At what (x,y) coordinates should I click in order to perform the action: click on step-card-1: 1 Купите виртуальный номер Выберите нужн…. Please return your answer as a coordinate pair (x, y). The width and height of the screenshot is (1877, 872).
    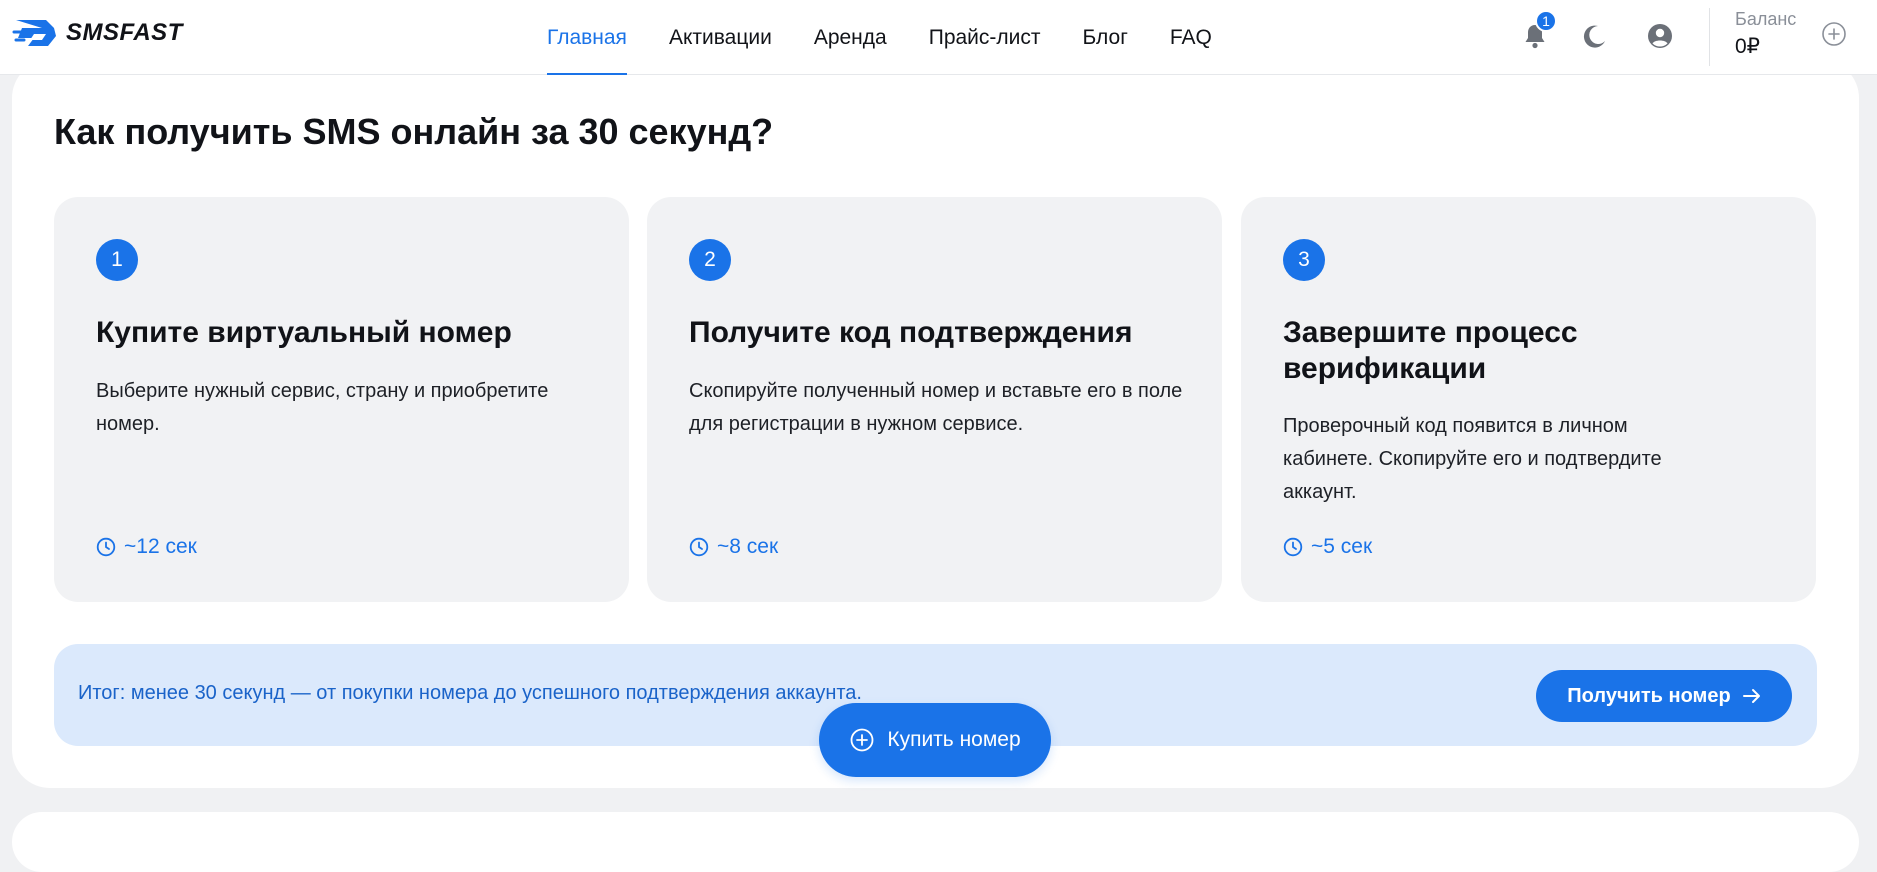
    Looking at the image, I should click on (341, 399).